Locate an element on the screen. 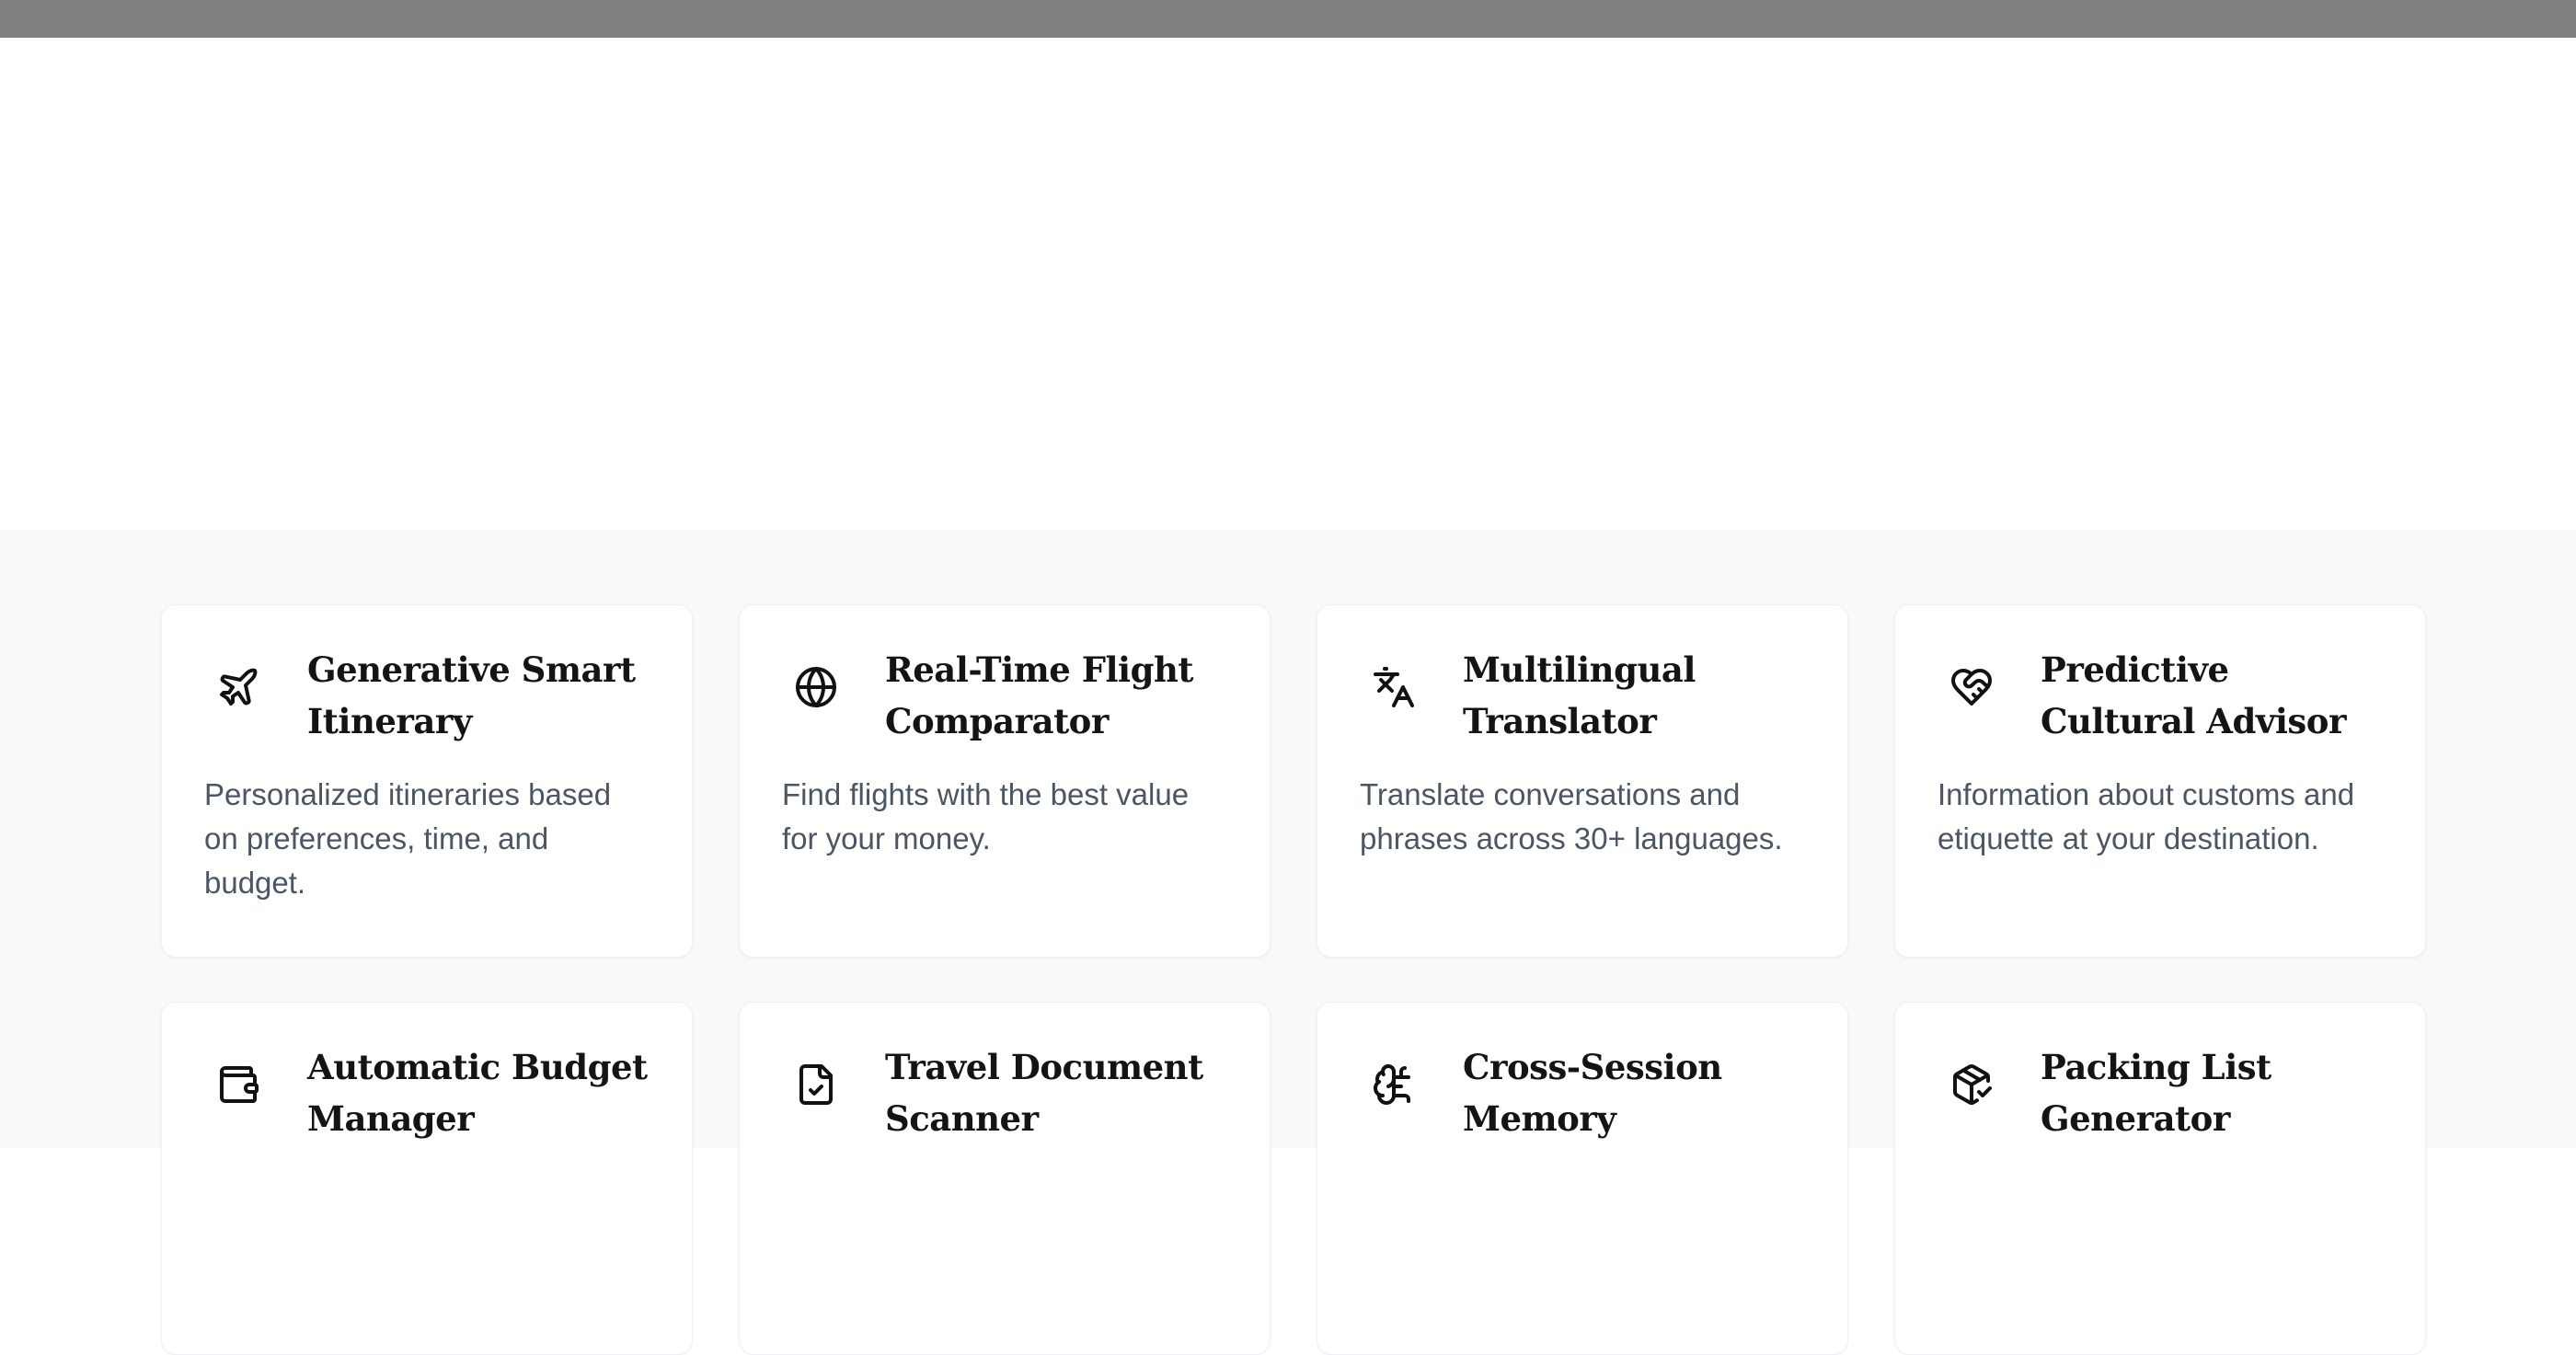 The width and height of the screenshot is (2576, 1355). translate-icon is located at coordinates (1394, 687).